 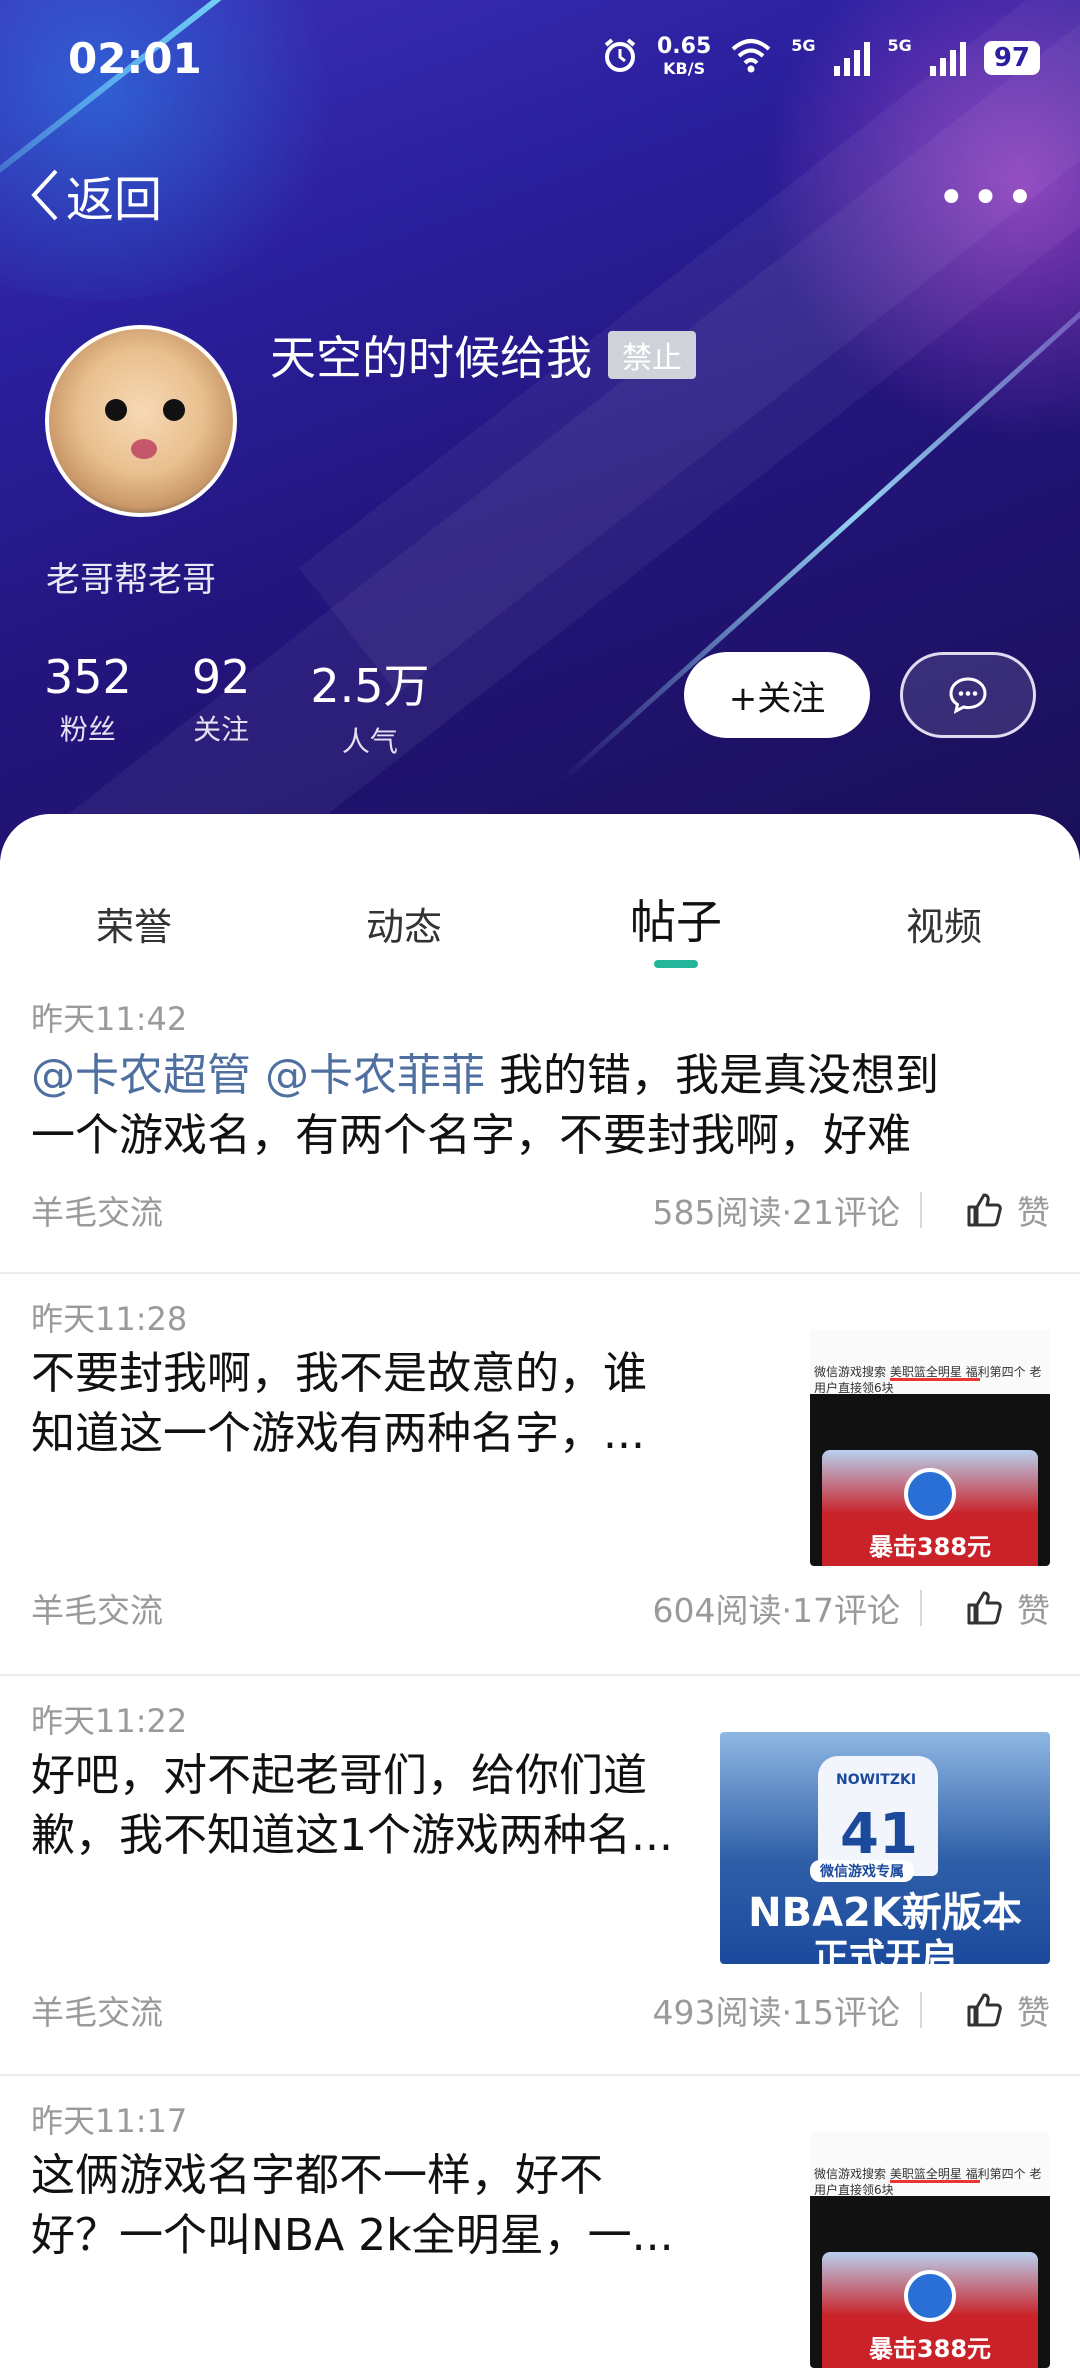 I want to click on status-time: 02:01, so click(x=135, y=58).